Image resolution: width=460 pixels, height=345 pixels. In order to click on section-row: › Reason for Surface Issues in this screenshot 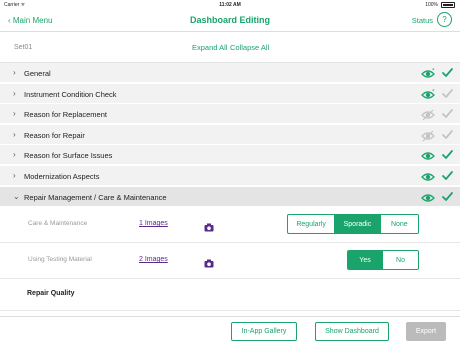, I will do `click(230, 155)`.